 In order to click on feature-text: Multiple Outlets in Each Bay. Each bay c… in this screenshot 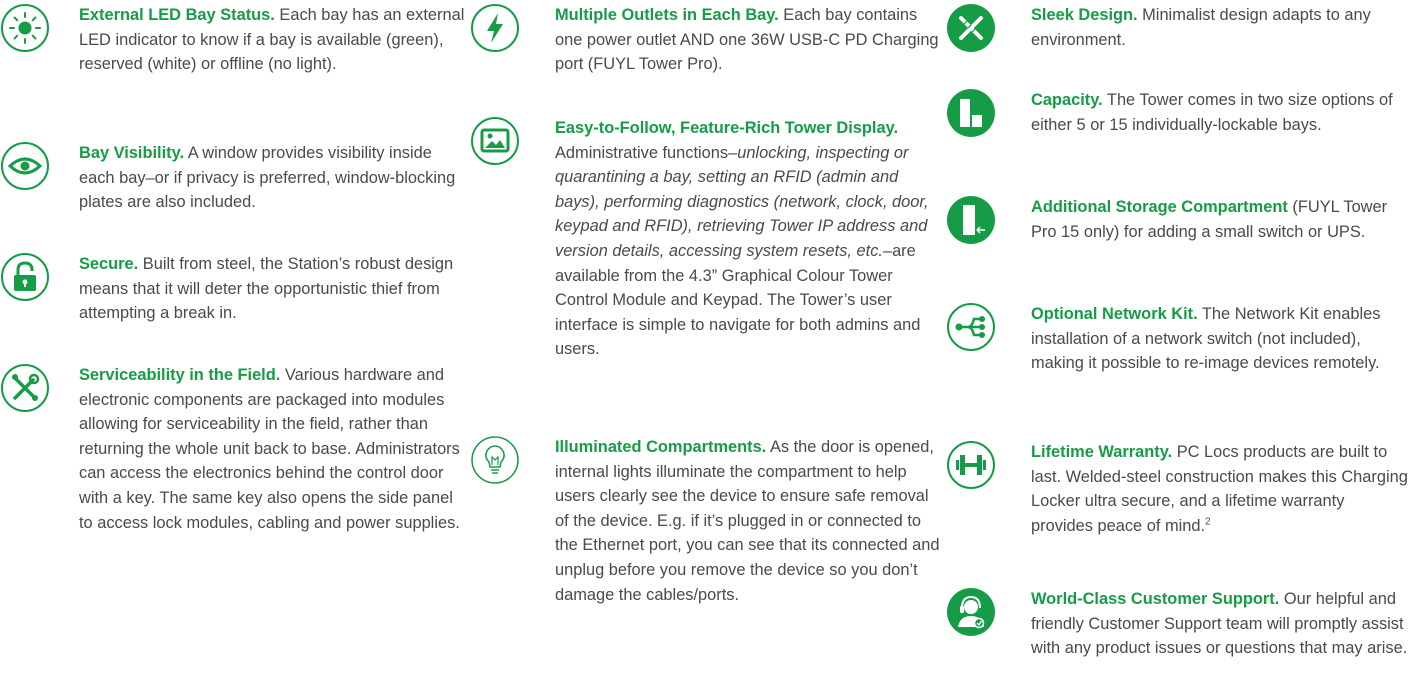, I will do `click(750, 40)`.